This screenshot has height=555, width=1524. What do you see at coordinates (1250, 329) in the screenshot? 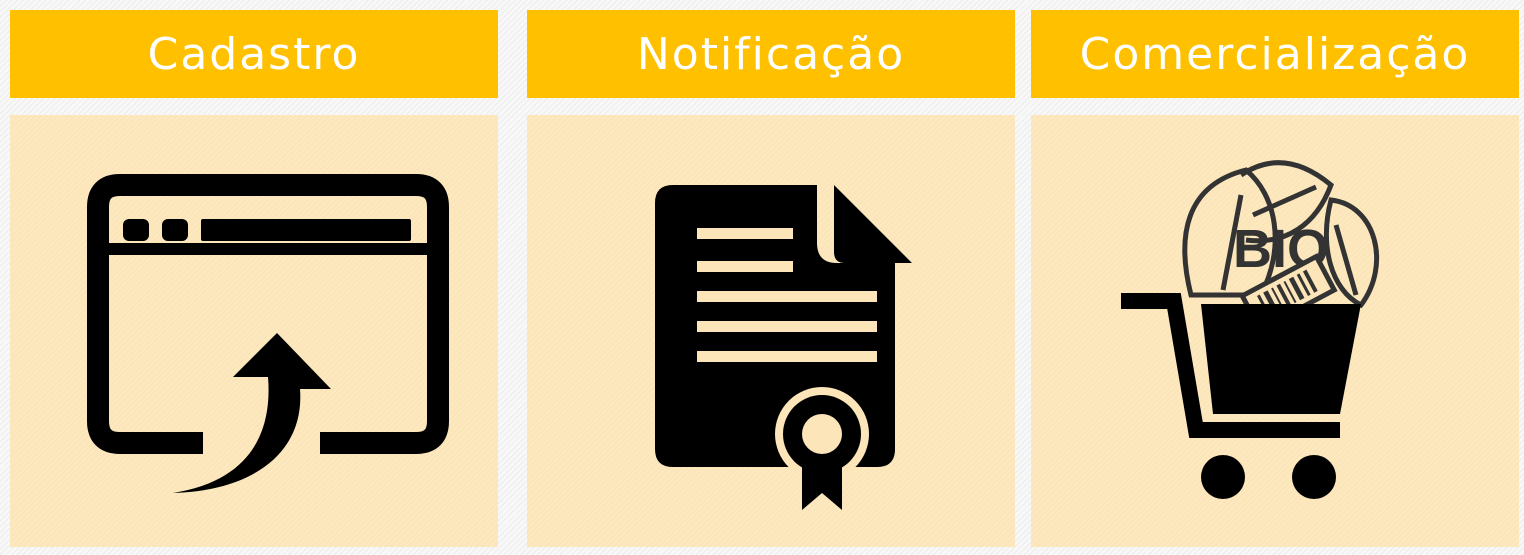
I see `bio-shopping-cart-icon: BIO` at bounding box center [1250, 329].